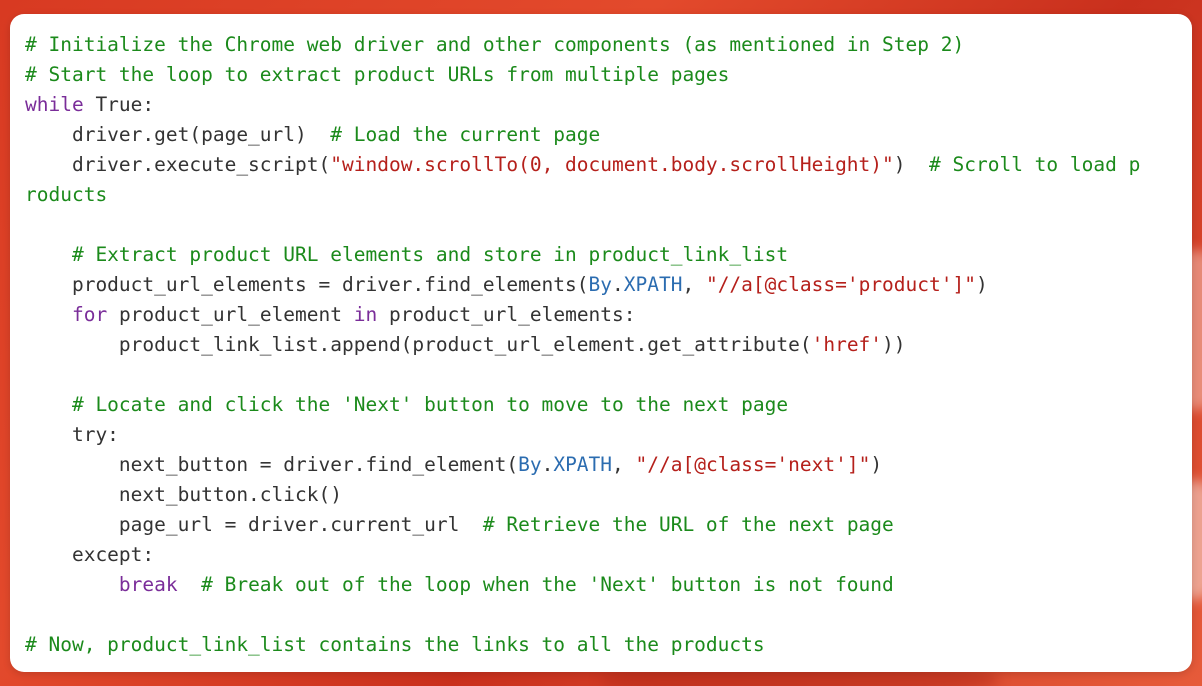 The height and width of the screenshot is (686, 1202). Describe the element at coordinates (230, 314) in the screenshot. I see `code-text: product_url_element` at that location.